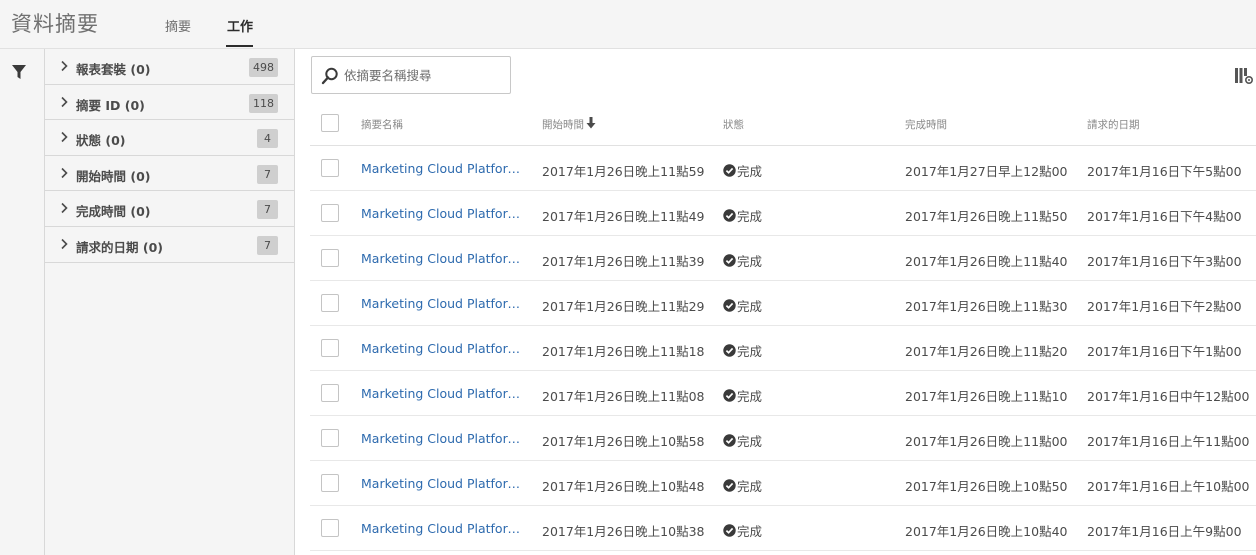 This screenshot has width=1256, height=555. What do you see at coordinates (986, 486) in the screenshot?
I see `completion-time-cell: 2017年1月26日晚上10點50` at bounding box center [986, 486].